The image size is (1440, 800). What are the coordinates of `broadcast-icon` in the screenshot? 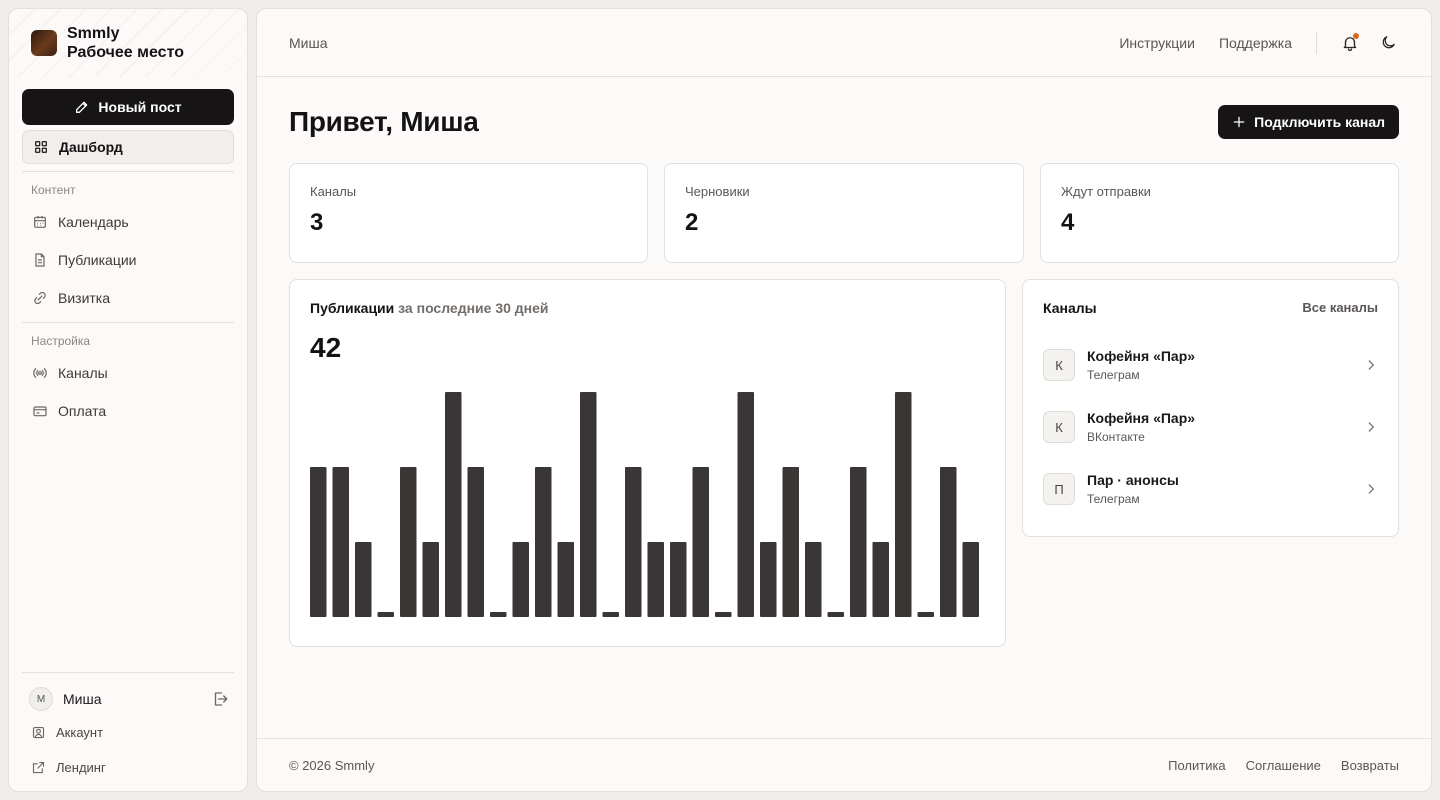 It's located at (40, 373).